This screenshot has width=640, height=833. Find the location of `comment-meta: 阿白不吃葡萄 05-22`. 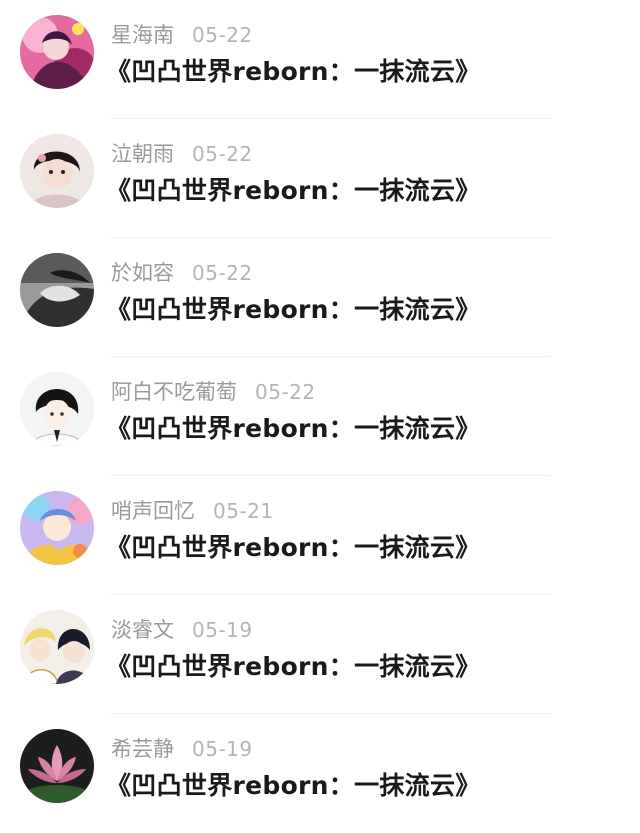

comment-meta: 阿白不吃葡萄 05-22 is located at coordinates (213, 392).